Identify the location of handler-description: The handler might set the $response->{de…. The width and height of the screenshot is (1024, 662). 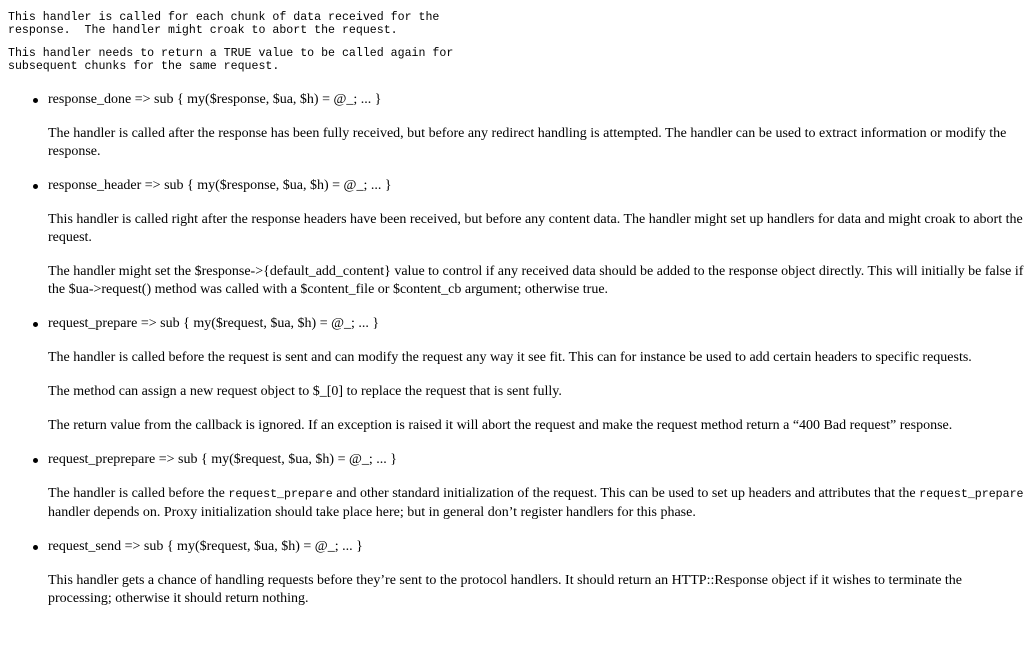
(536, 280).